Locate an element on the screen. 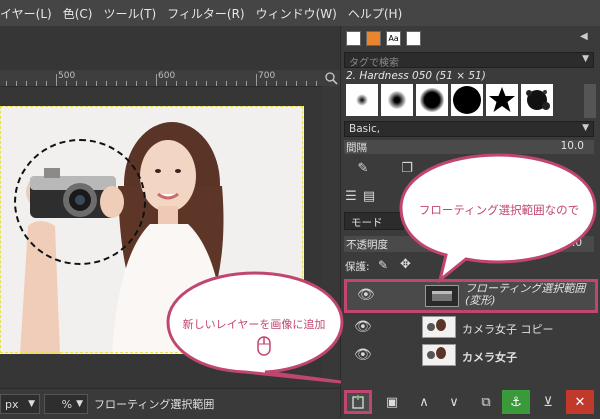 The width and height of the screenshot is (600, 419). new-layer-button is located at coordinates (358, 402).